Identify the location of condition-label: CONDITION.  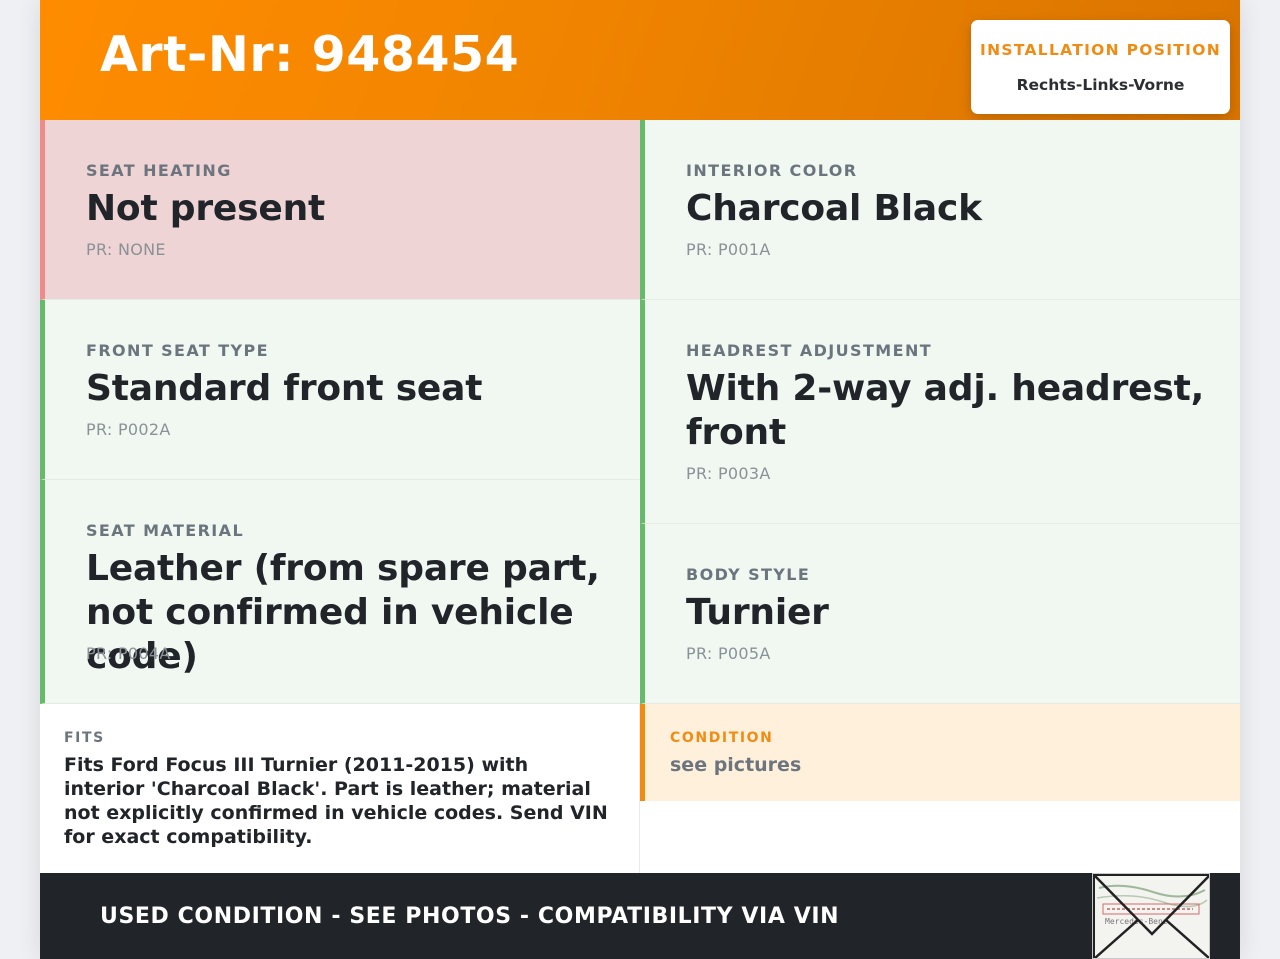
(722, 738).